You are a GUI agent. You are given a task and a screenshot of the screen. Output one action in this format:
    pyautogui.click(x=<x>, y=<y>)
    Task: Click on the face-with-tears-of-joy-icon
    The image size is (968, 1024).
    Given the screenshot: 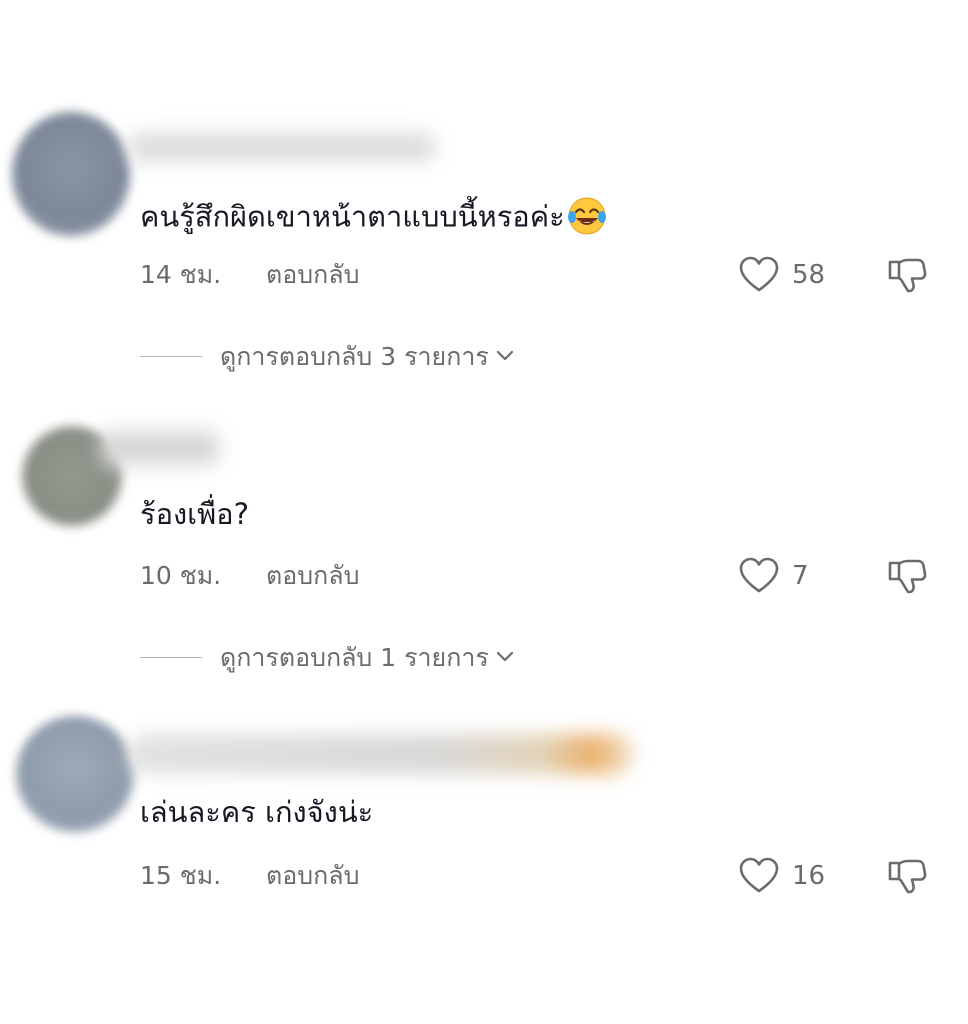 What is the action you would take?
    pyautogui.click(x=587, y=218)
    